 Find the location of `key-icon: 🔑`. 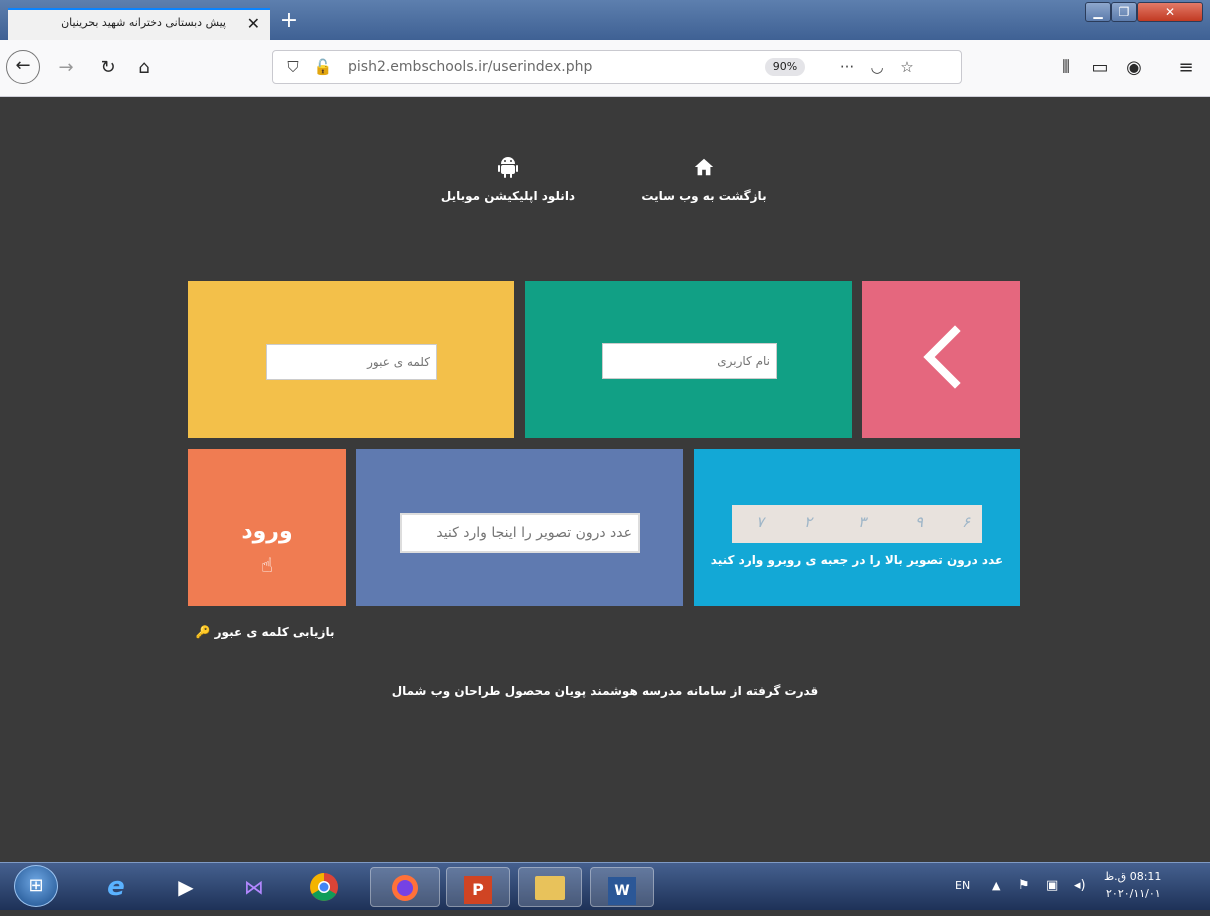

key-icon: 🔑 is located at coordinates (203, 632).